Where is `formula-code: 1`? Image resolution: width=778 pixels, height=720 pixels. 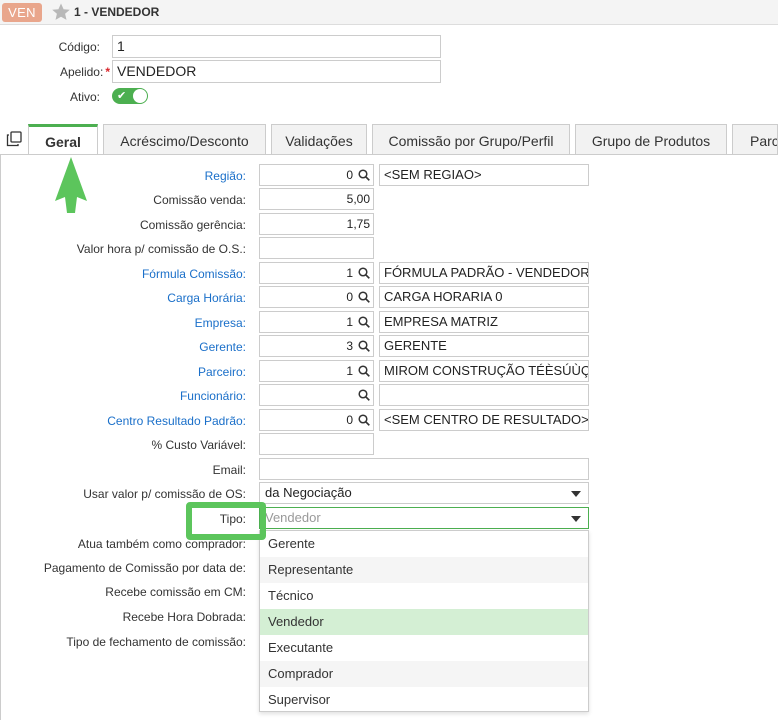 formula-code: 1 is located at coordinates (349, 273).